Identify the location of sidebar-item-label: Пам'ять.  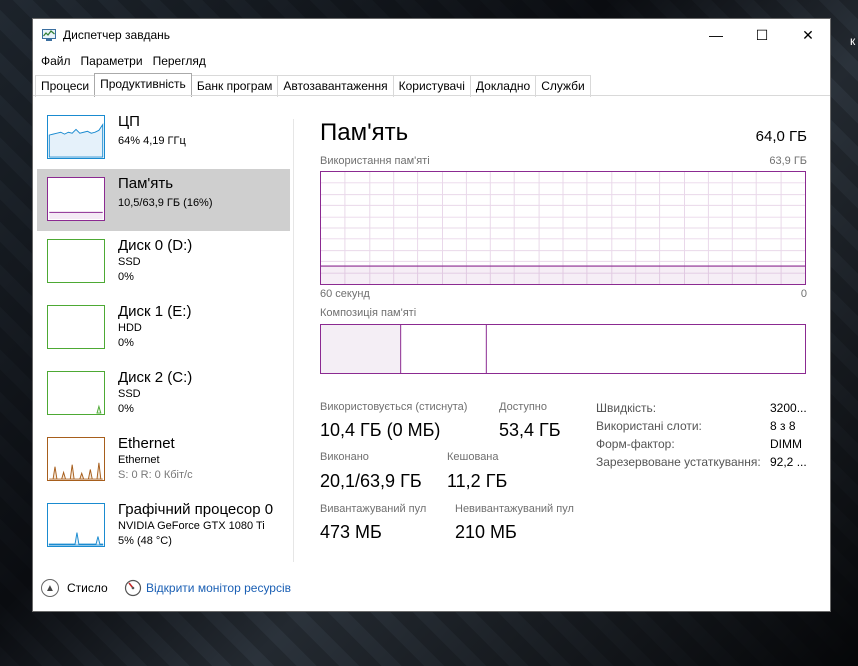
(146, 183).